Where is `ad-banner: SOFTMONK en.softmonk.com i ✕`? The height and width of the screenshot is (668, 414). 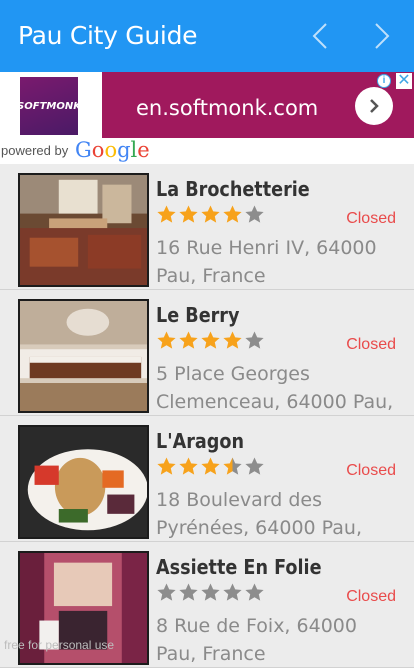
ad-banner: SOFTMONK en.softmonk.com i ✕ is located at coordinates (207, 105).